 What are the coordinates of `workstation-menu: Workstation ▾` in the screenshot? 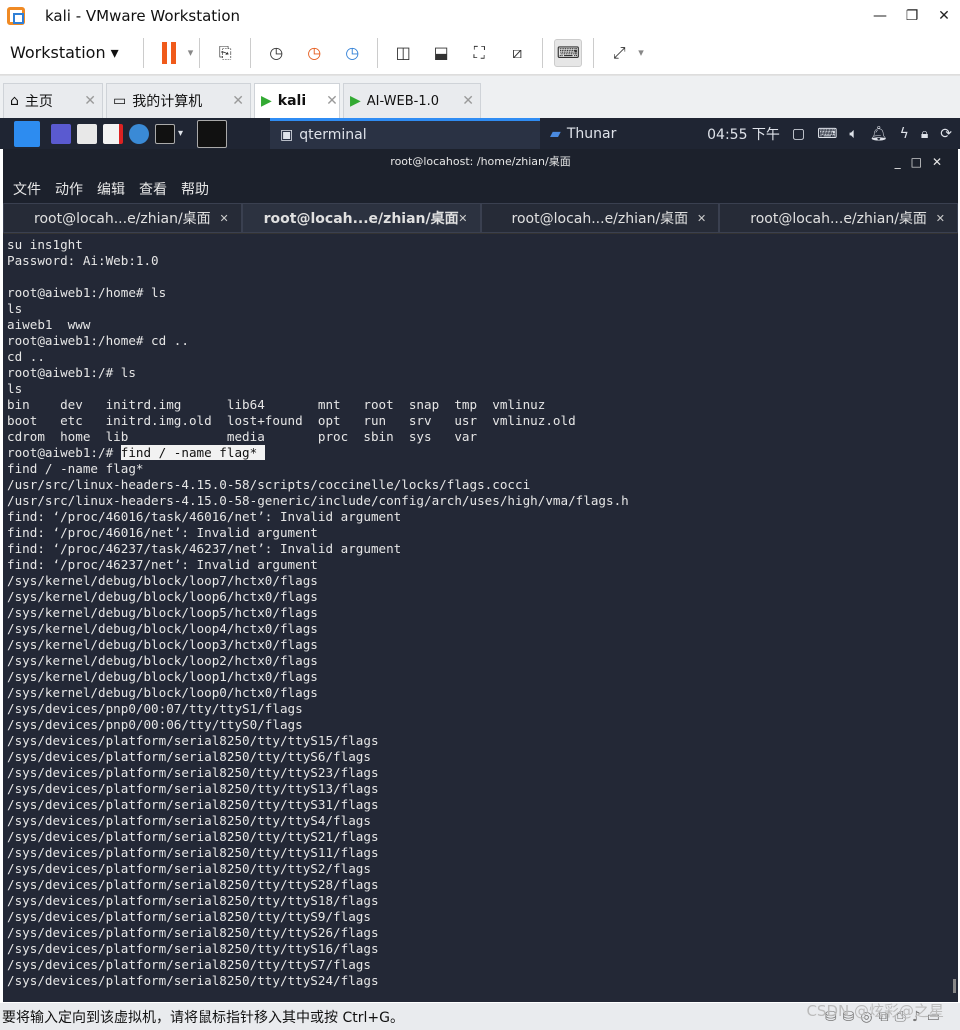 It's located at (64, 52).